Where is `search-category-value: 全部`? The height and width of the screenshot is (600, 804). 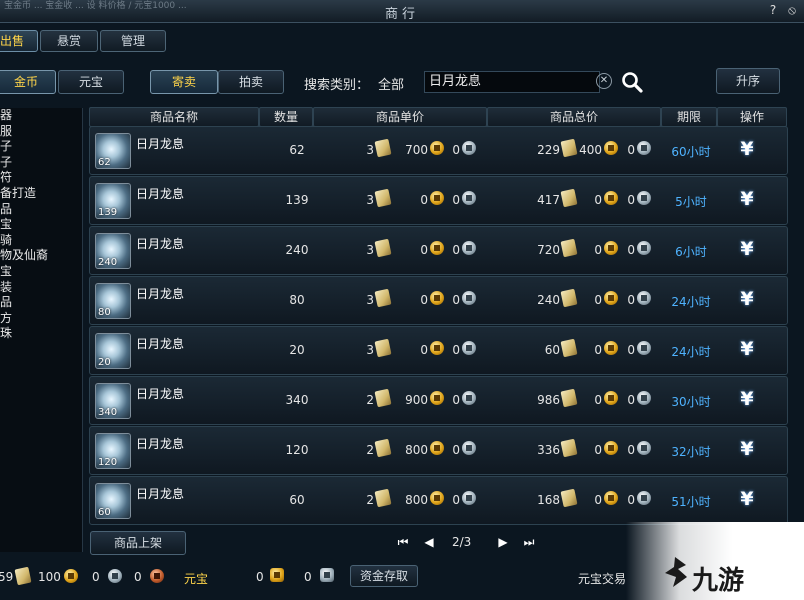 search-category-value: 全部 is located at coordinates (391, 83).